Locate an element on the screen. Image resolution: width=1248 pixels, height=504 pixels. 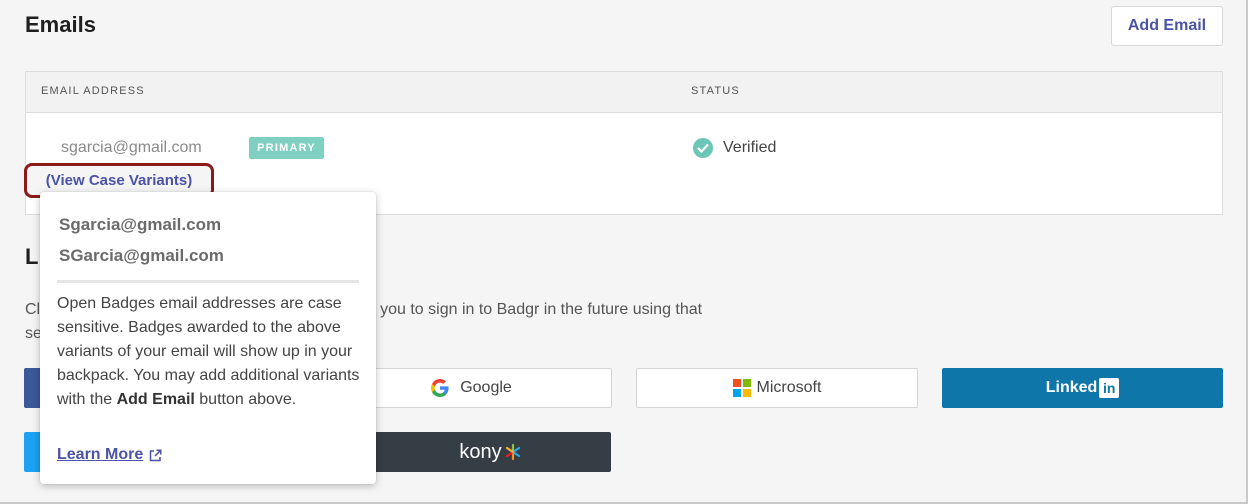
microsoft-signin-button: Microsoft is located at coordinates (777, 388).